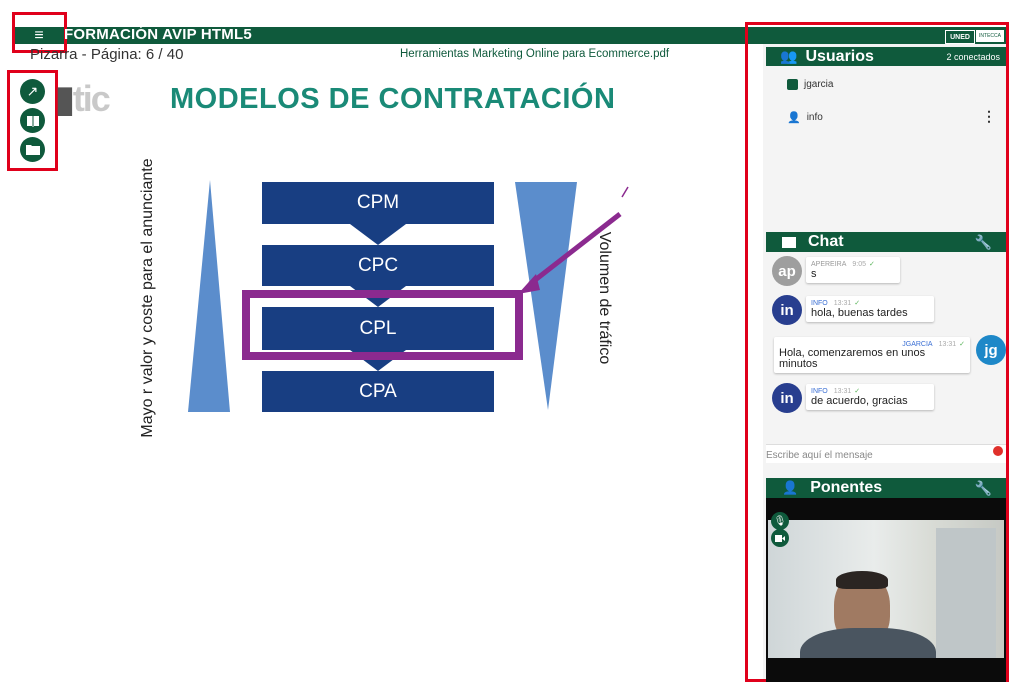  Describe the element at coordinates (625, 192) in the screenshot. I see `pointer-tick` at that location.